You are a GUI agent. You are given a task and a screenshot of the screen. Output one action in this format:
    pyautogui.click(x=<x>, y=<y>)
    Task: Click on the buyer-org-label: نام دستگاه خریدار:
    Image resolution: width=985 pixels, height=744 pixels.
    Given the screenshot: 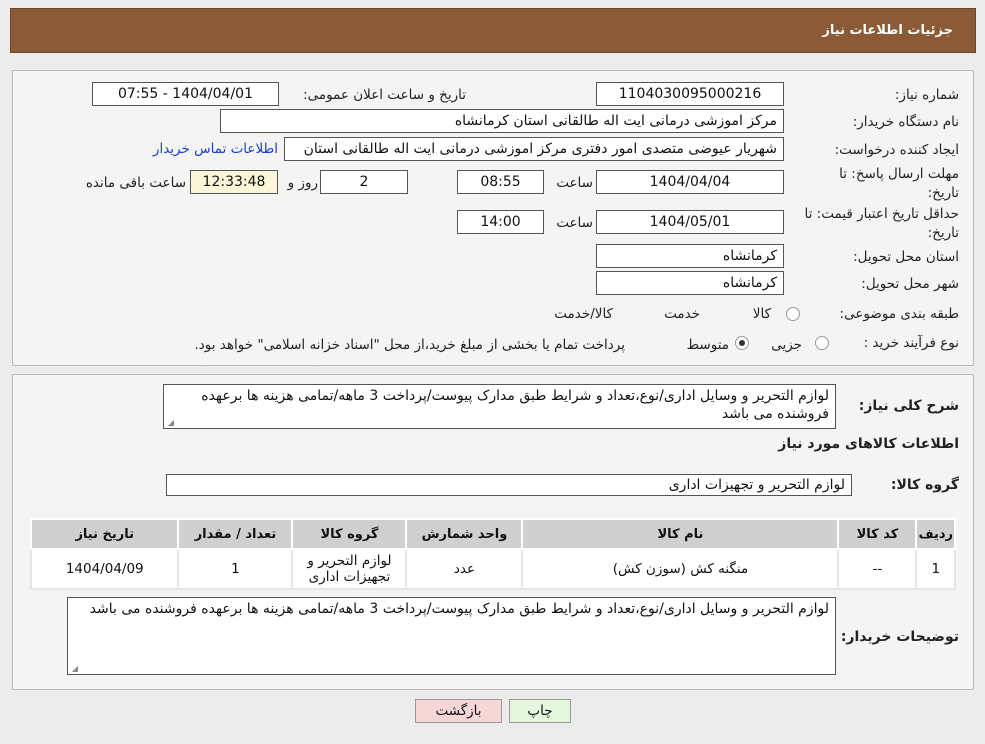 What is the action you would take?
    pyautogui.click(x=905, y=122)
    